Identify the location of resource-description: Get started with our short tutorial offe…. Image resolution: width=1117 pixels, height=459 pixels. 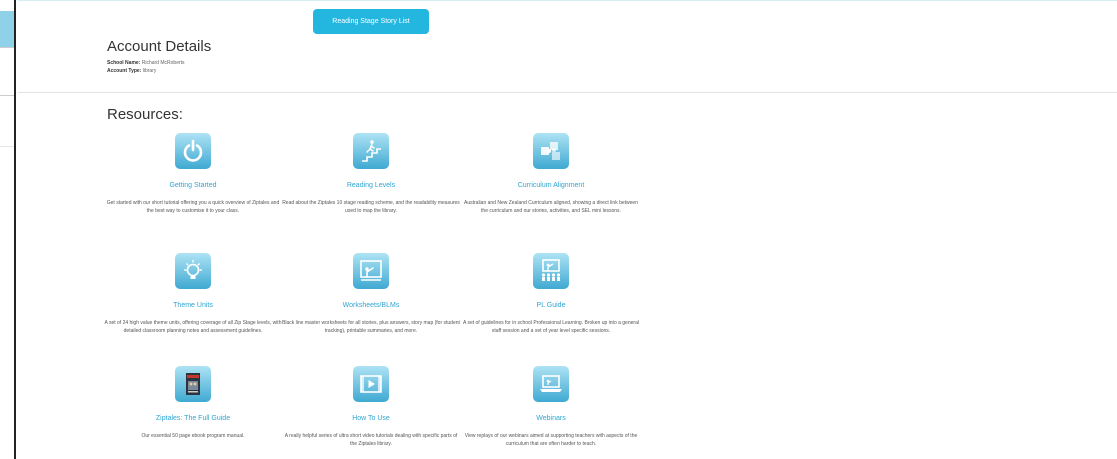
(193, 207).